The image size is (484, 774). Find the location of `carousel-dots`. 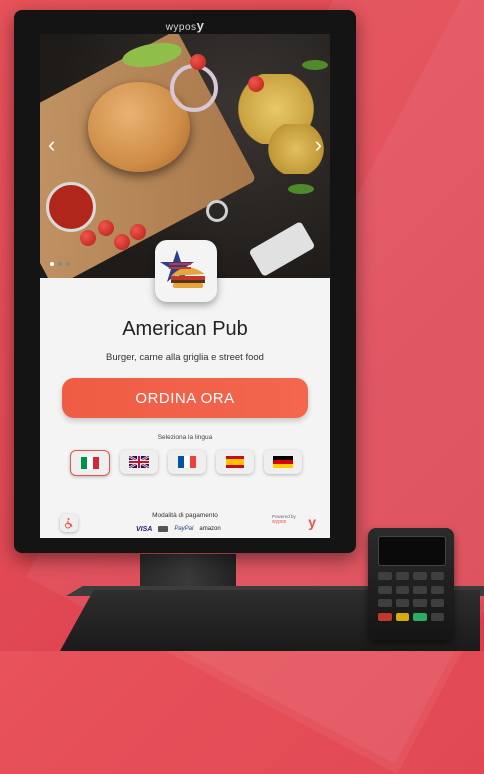

carousel-dots is located at coordinates (60, 264).